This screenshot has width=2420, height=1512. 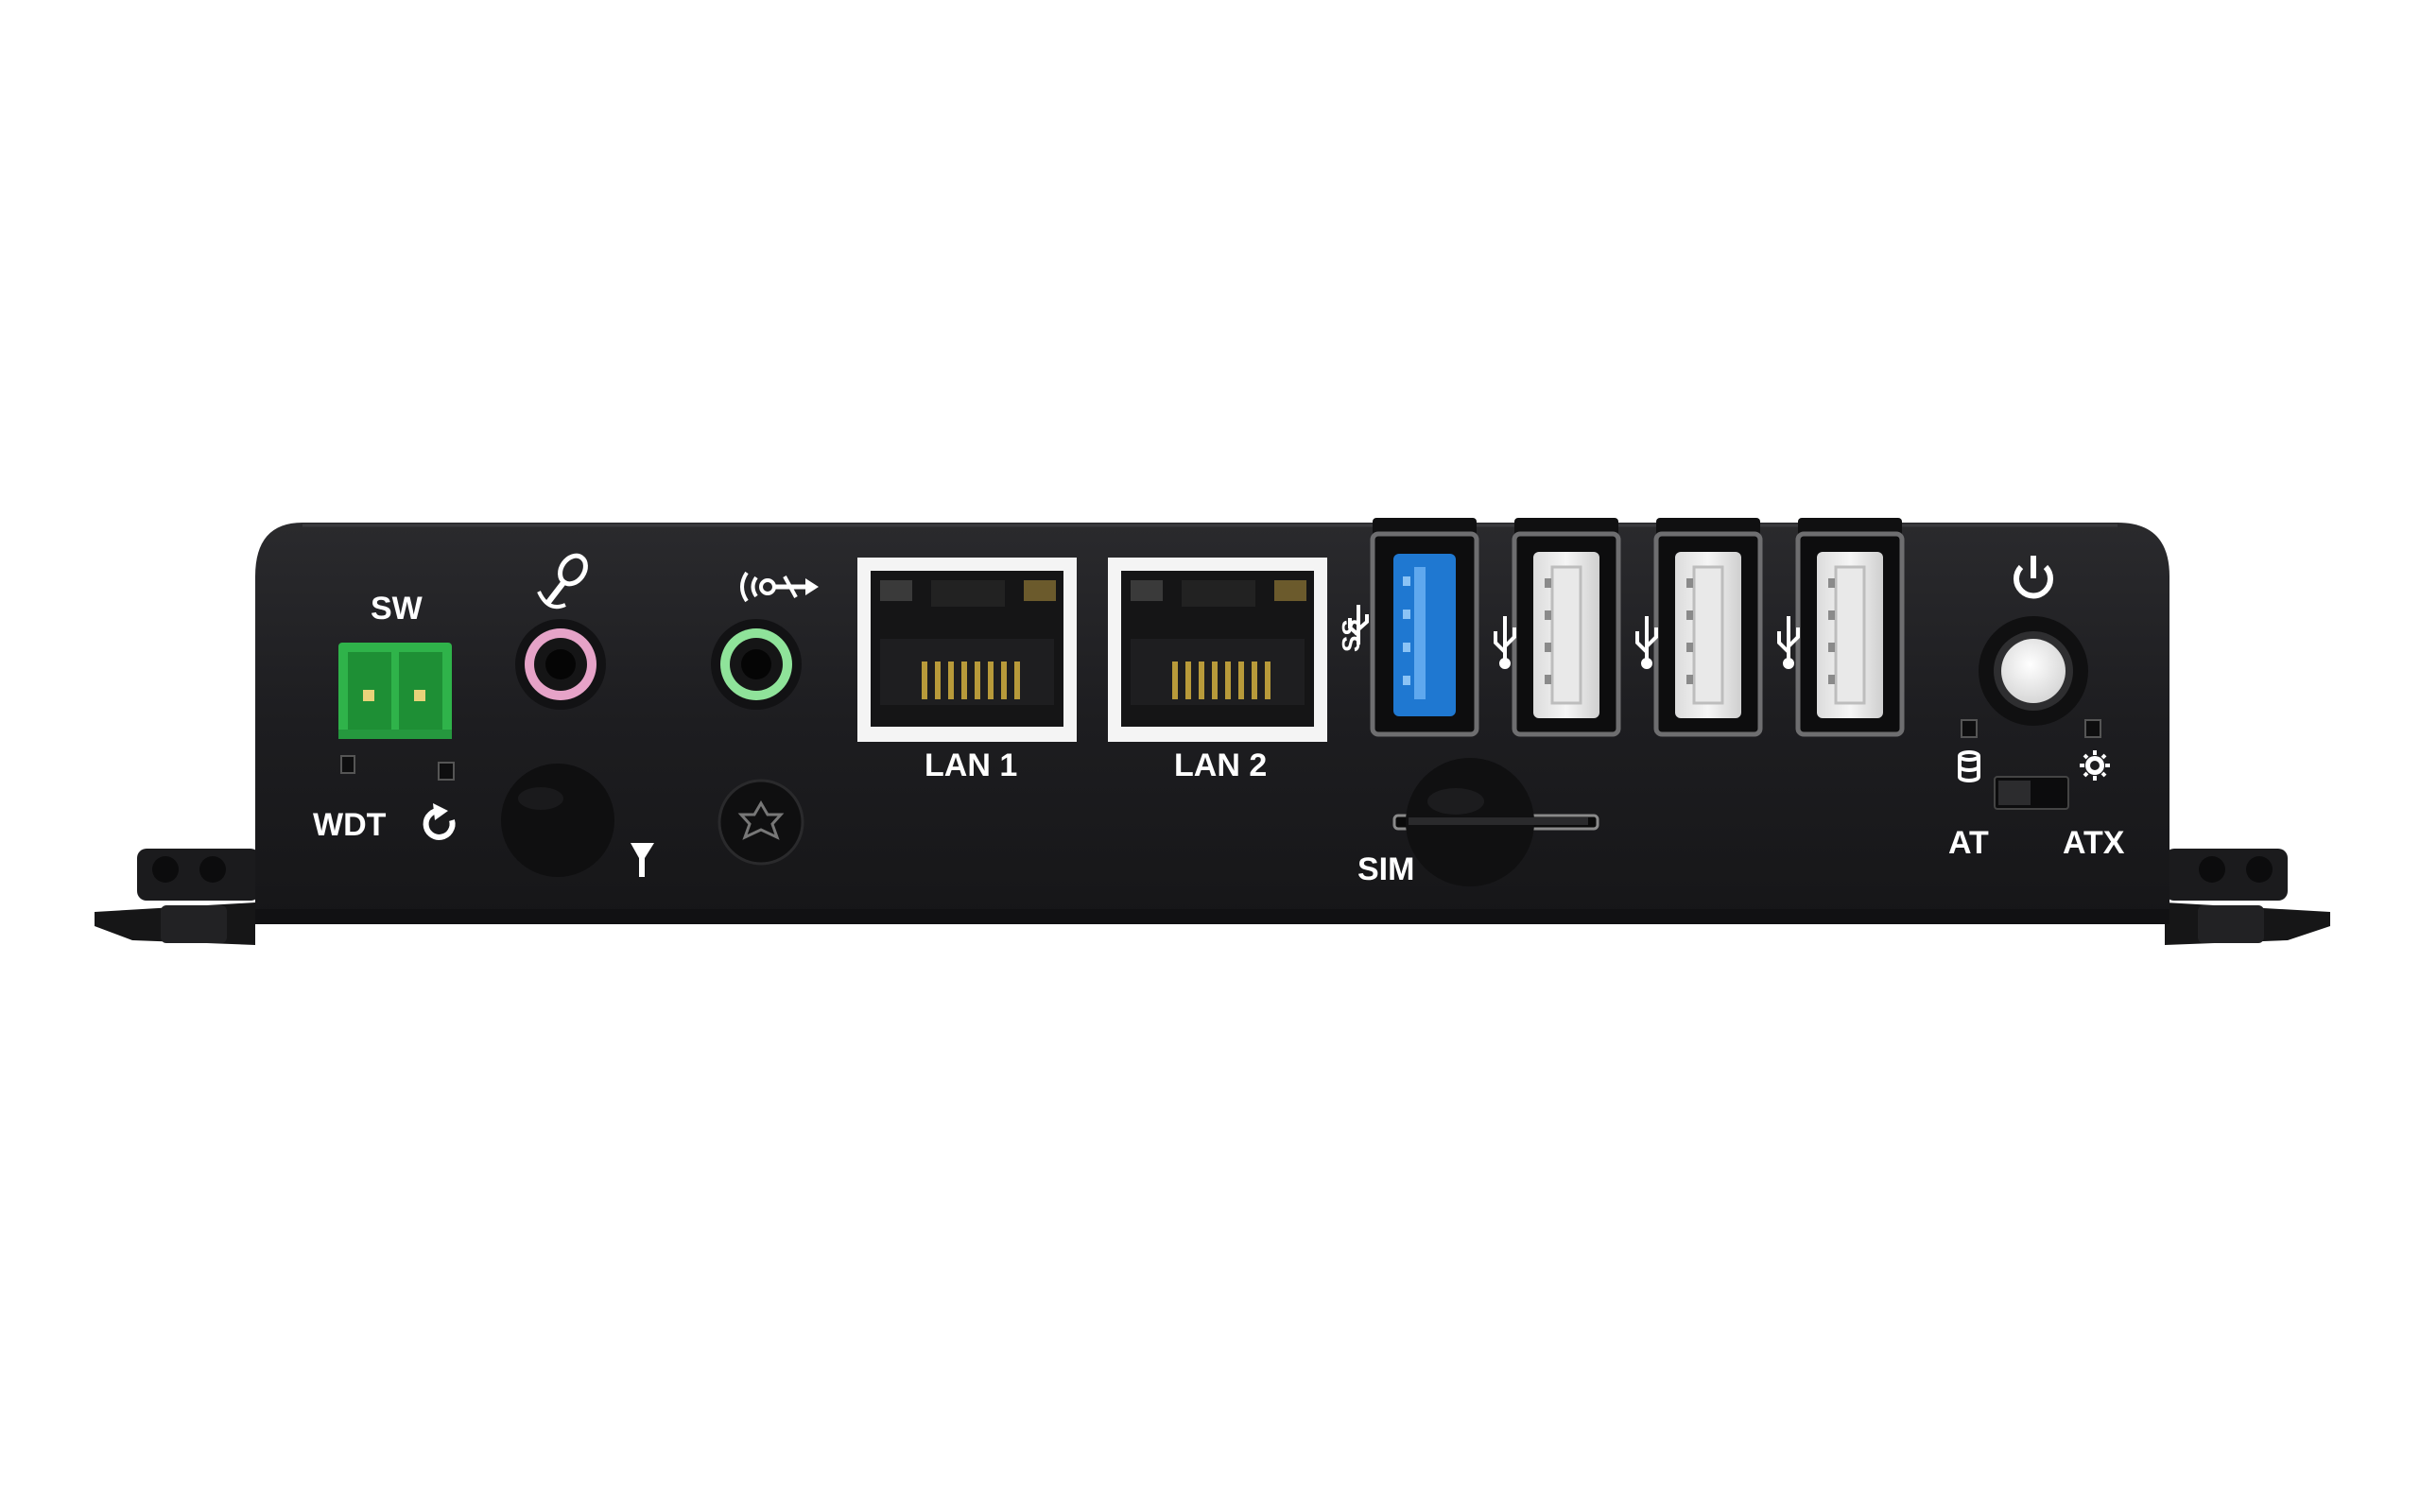 What do you see at coordinates (557, 820) in the screenshot?
I see `antenna-cap` at bounding box center [557, 820].